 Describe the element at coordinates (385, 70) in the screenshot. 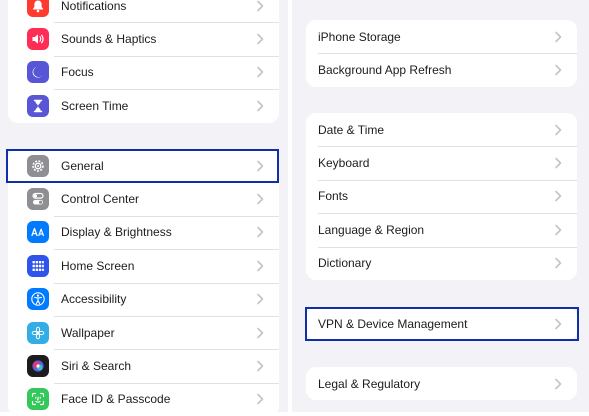

I see `row-label: Background App Refresh` at that location.